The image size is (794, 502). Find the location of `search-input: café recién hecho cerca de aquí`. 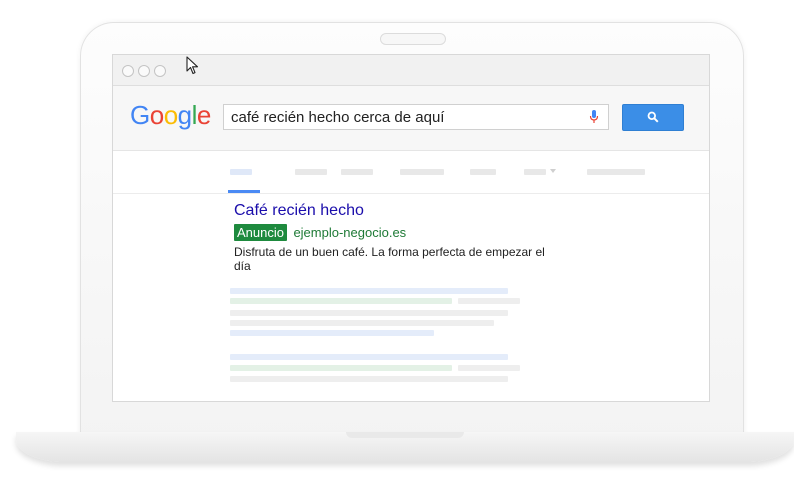

search-input: café recién hecho cerca de aquí is located at coordinates (416, 117).